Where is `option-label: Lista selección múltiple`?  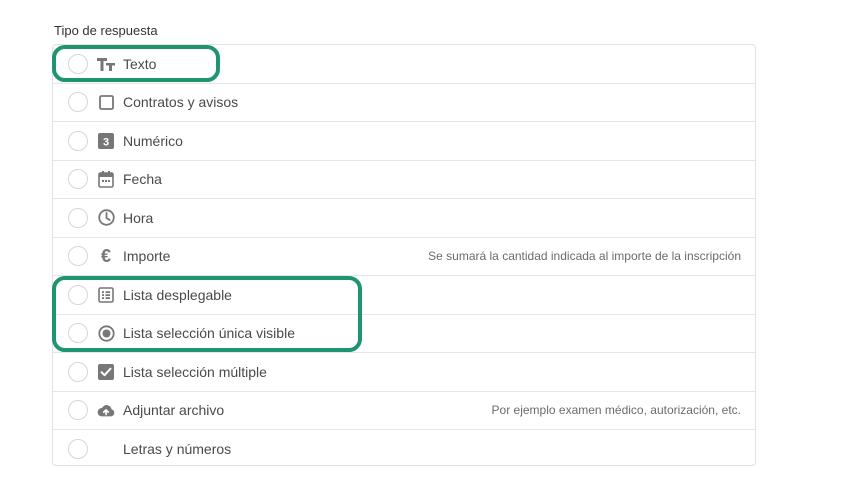 option-label: Lista selección múltiple is located at coordinates (195, 371).